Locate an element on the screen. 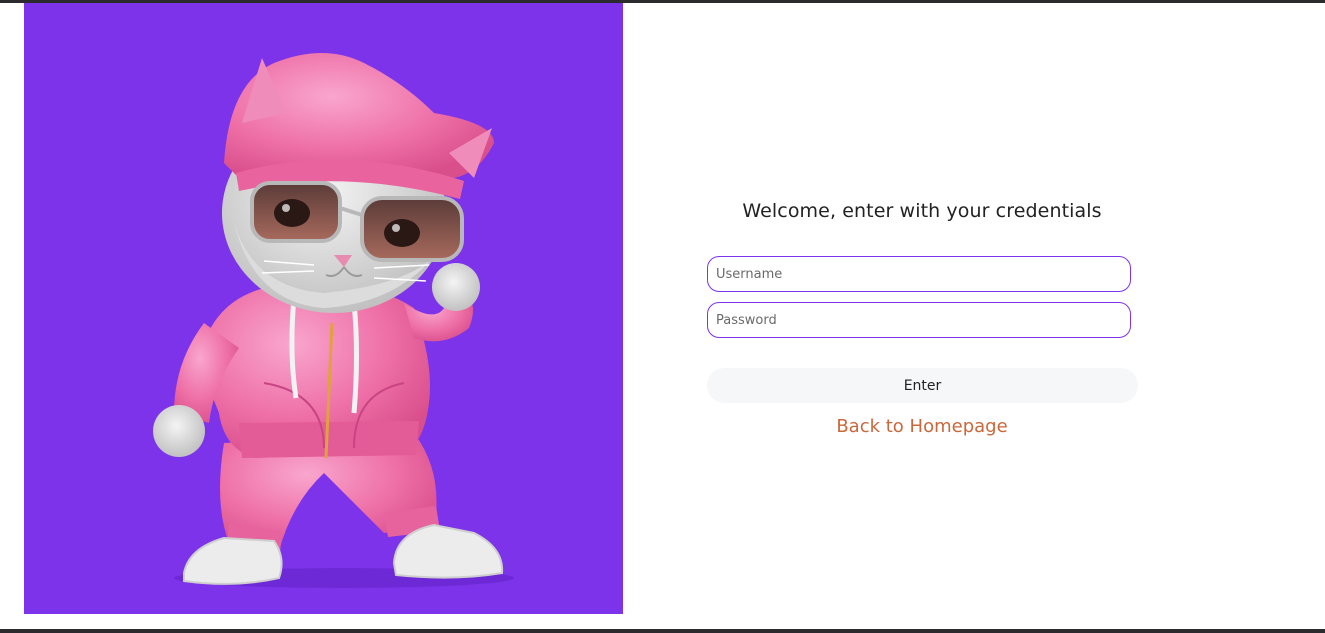 Image resolution: width=1325 pixels, height=633 pixels. window-bottom-border is located at coordinates (662, 631).